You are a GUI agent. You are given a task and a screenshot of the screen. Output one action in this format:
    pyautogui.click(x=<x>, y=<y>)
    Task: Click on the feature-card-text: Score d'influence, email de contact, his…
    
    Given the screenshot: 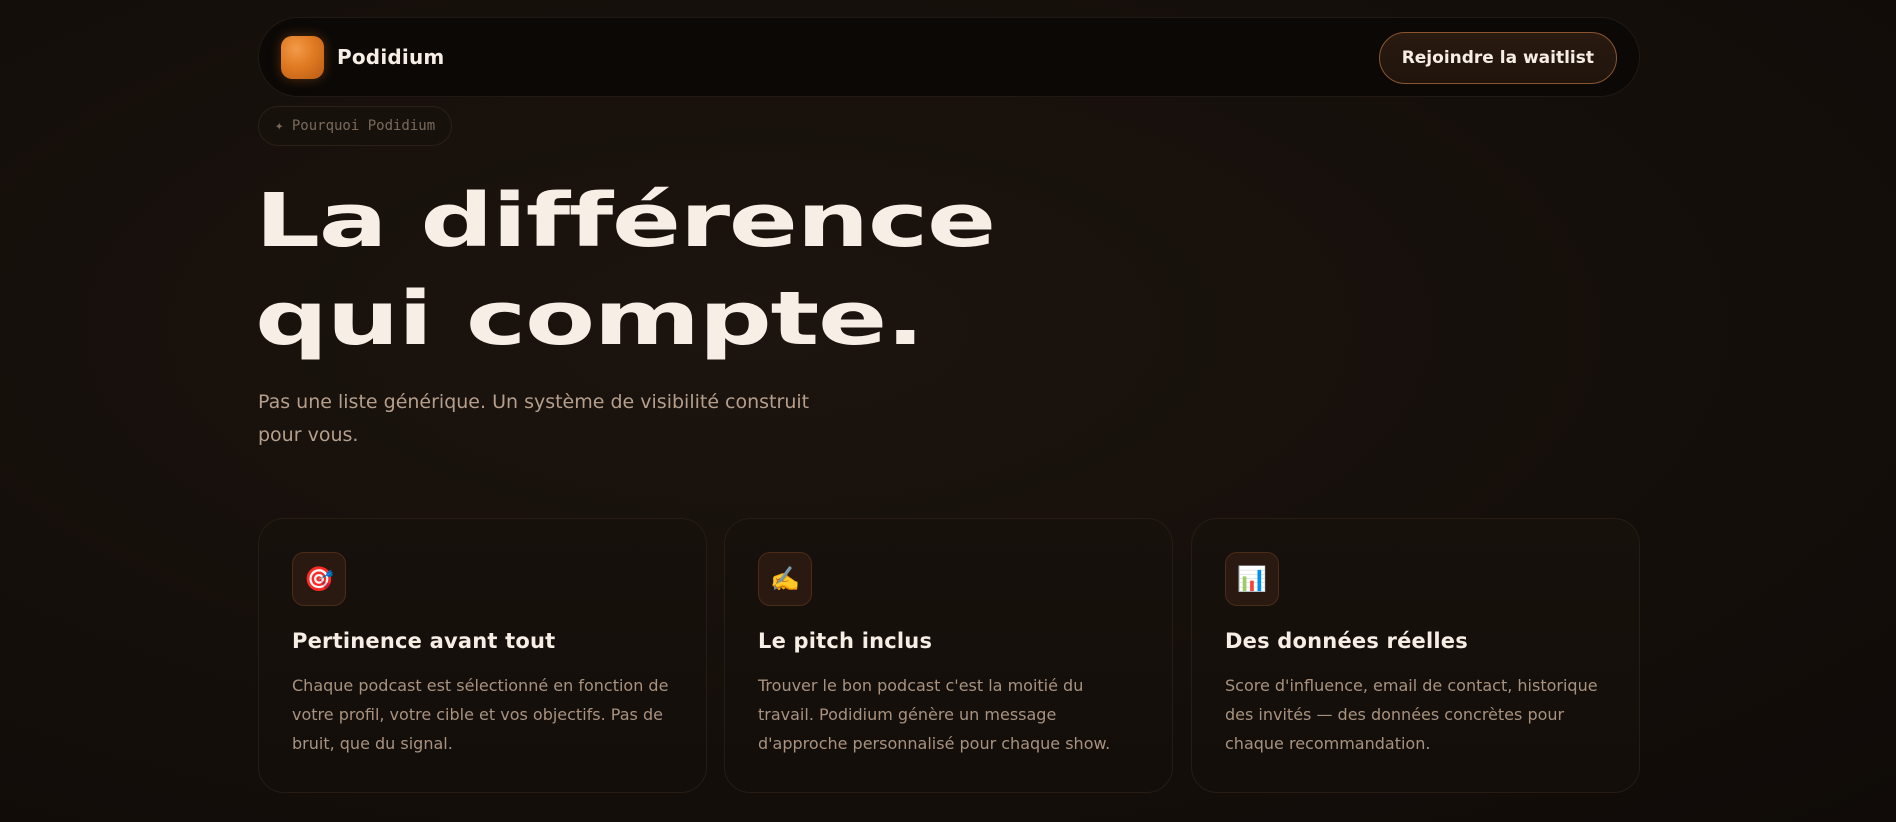 What is the action you would take?
    pyautogui.click(x=1411, y=714)
    